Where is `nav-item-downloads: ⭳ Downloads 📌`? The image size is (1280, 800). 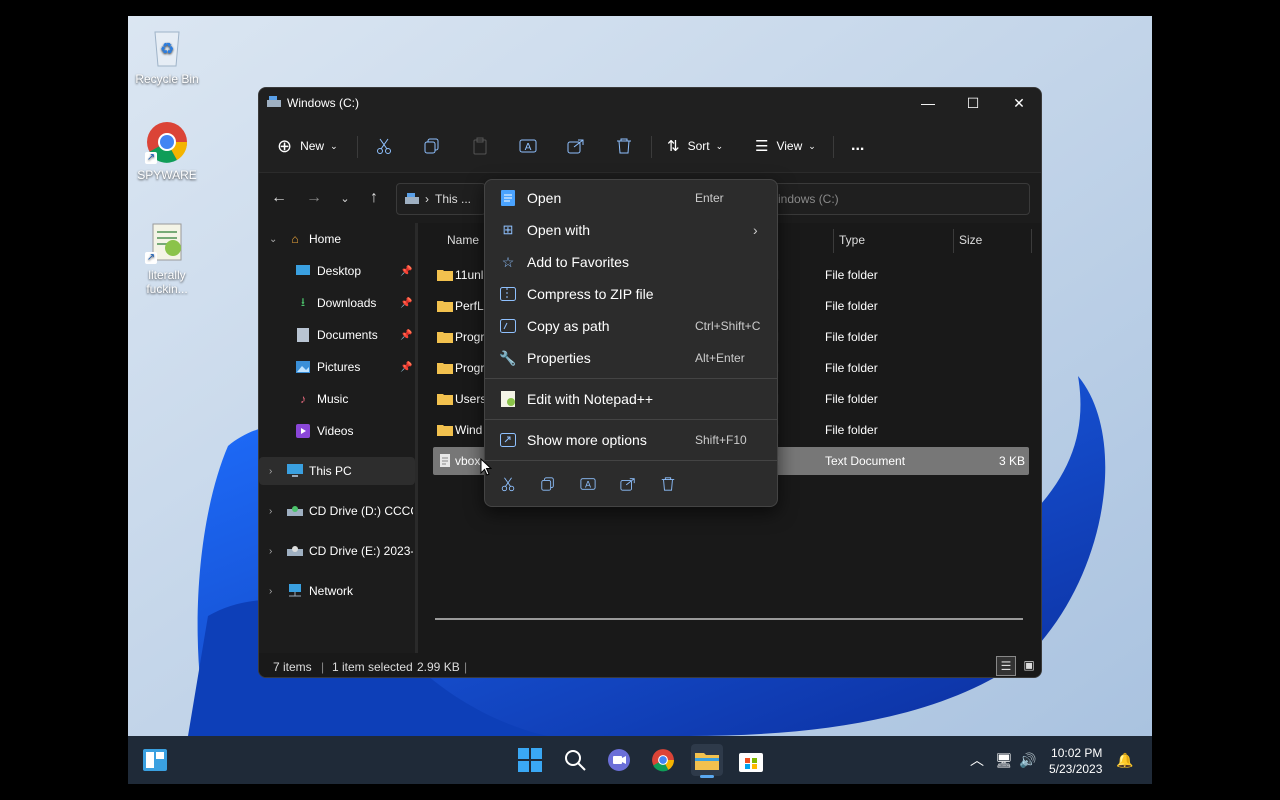
nav-item-downloads: ⭳ Downloads 📌 is located at coordinates (337, 303).